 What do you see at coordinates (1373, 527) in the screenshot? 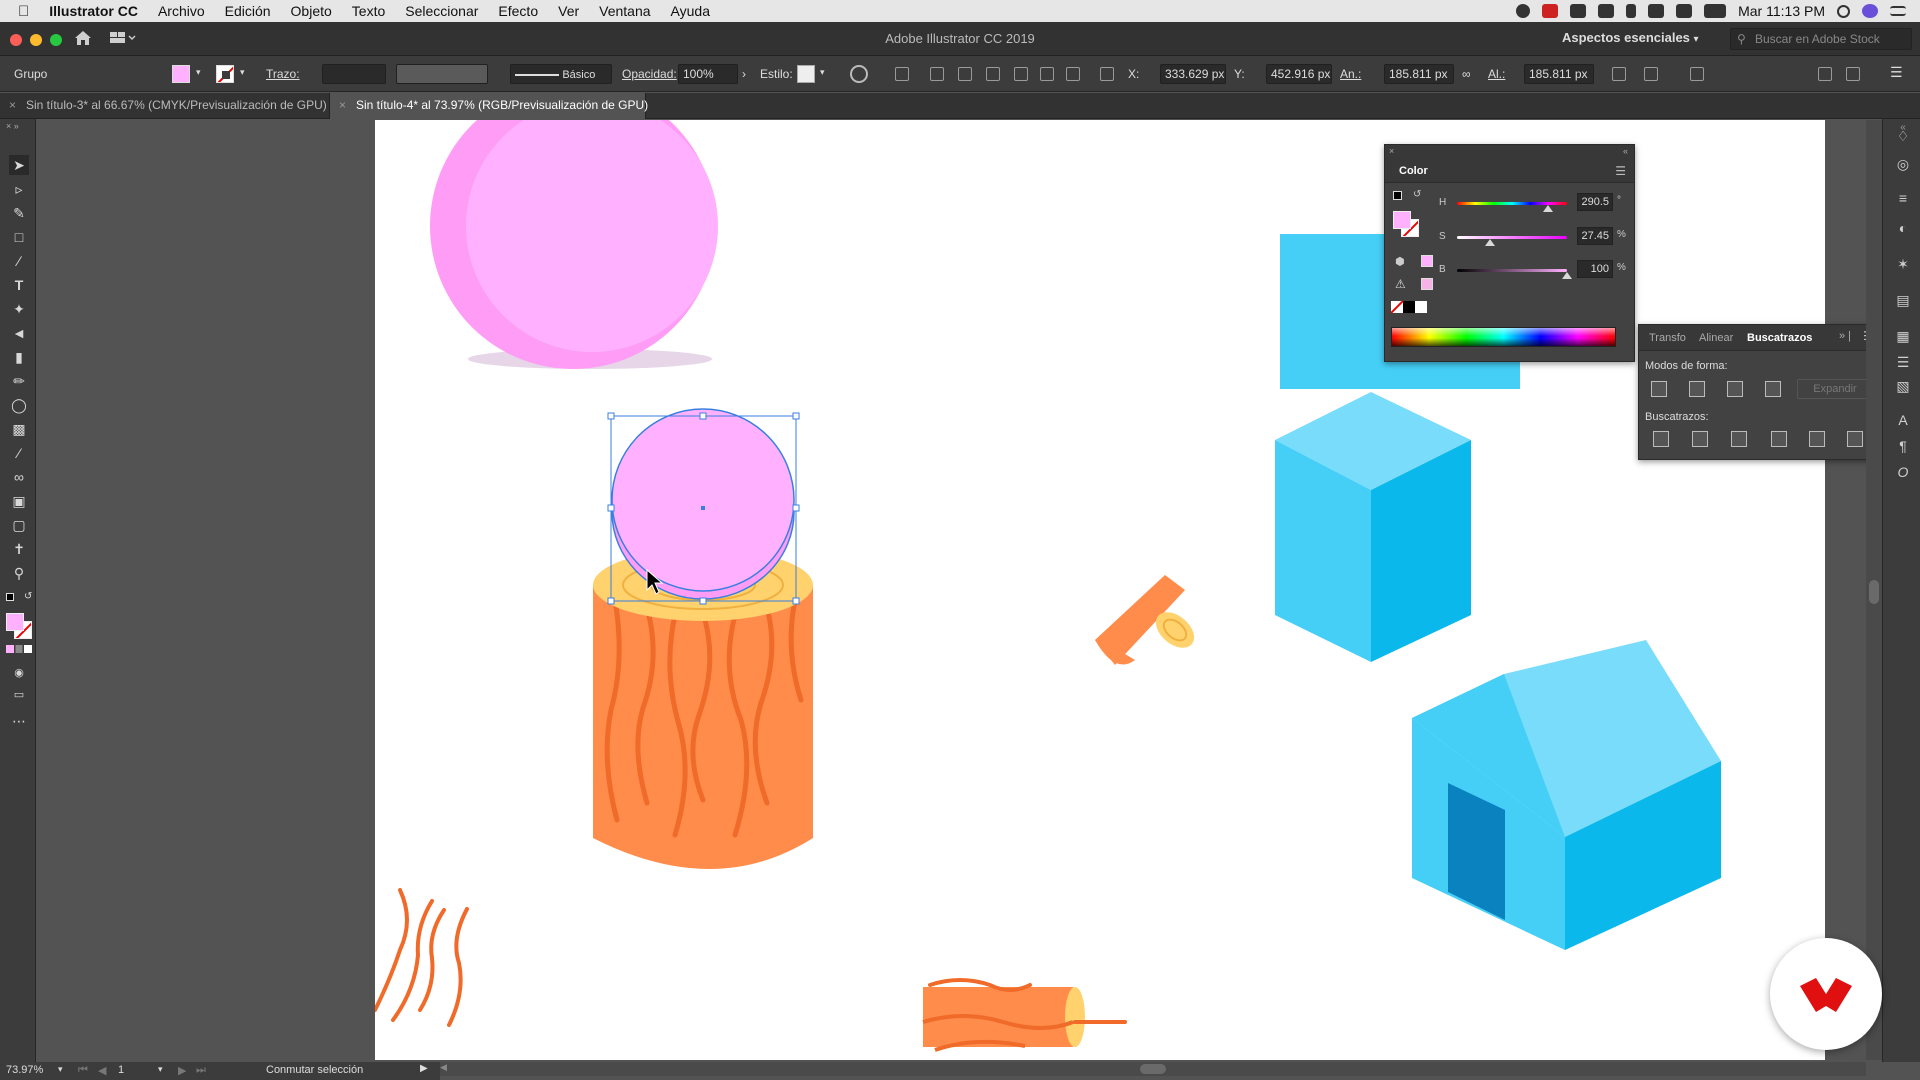
I see `blue-cube` at bounding box center [1373, 527].